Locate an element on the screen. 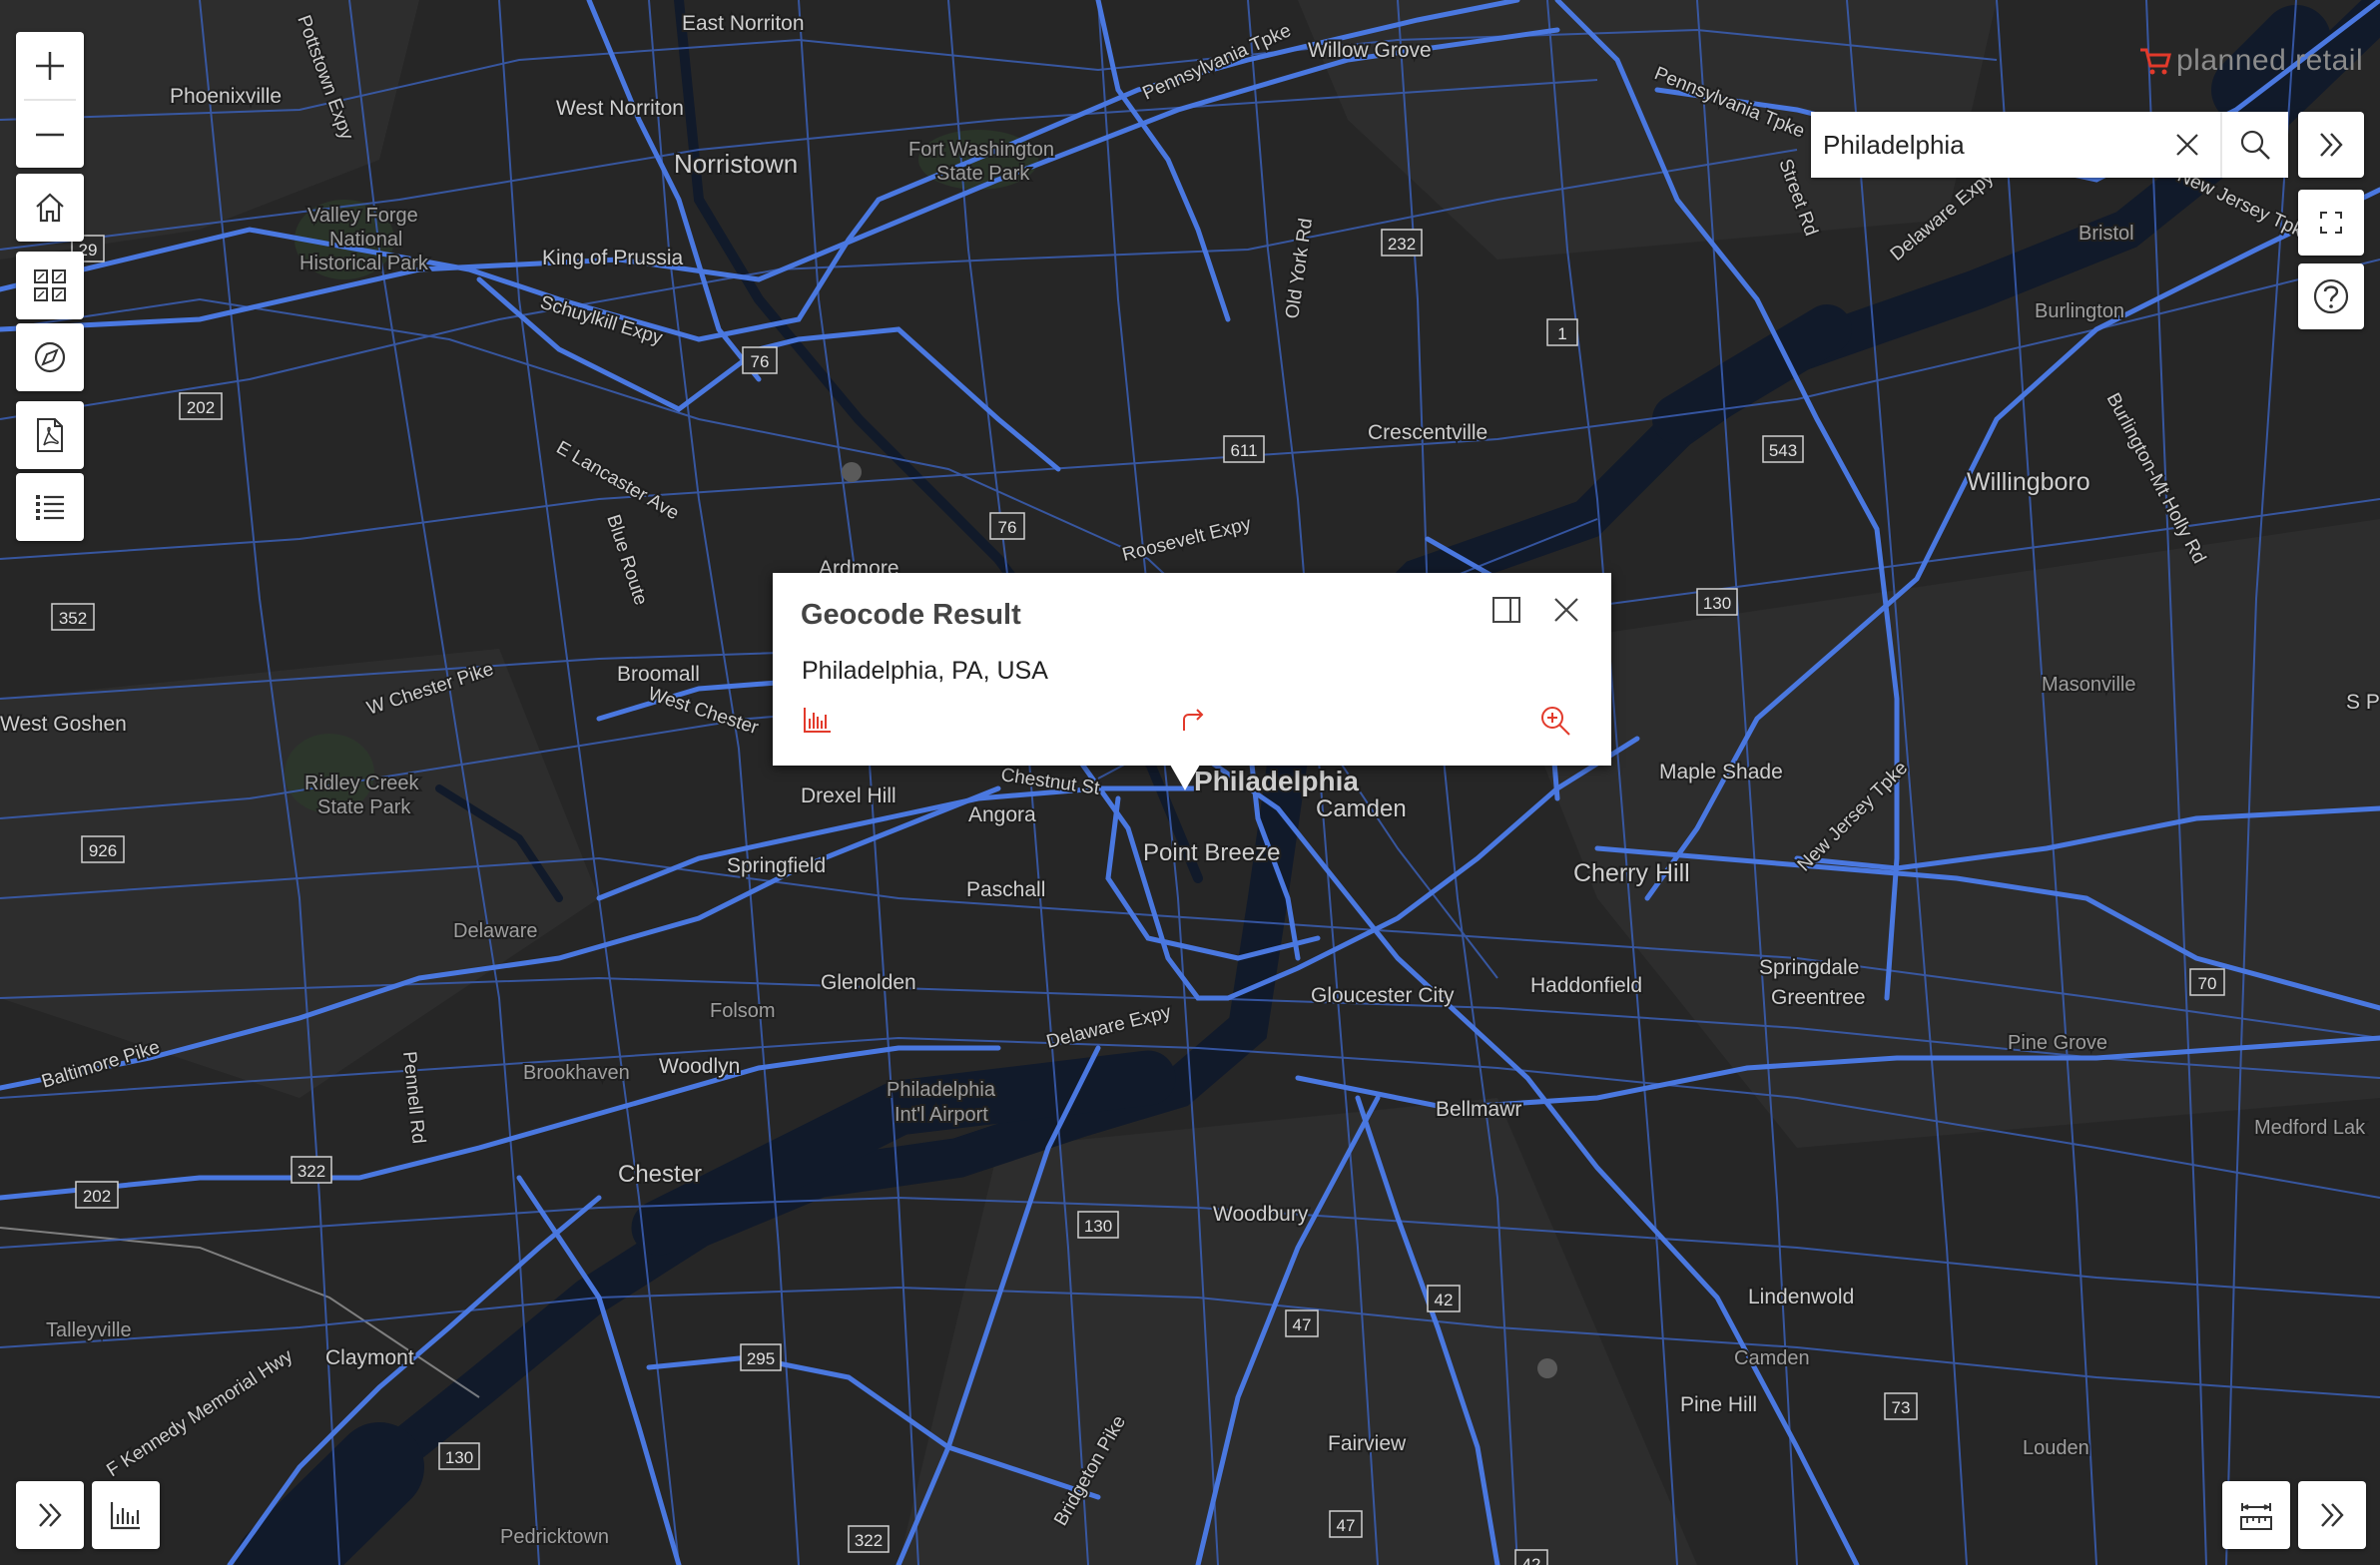  map-label: Crescentville is located at coordinates (1428, 433).